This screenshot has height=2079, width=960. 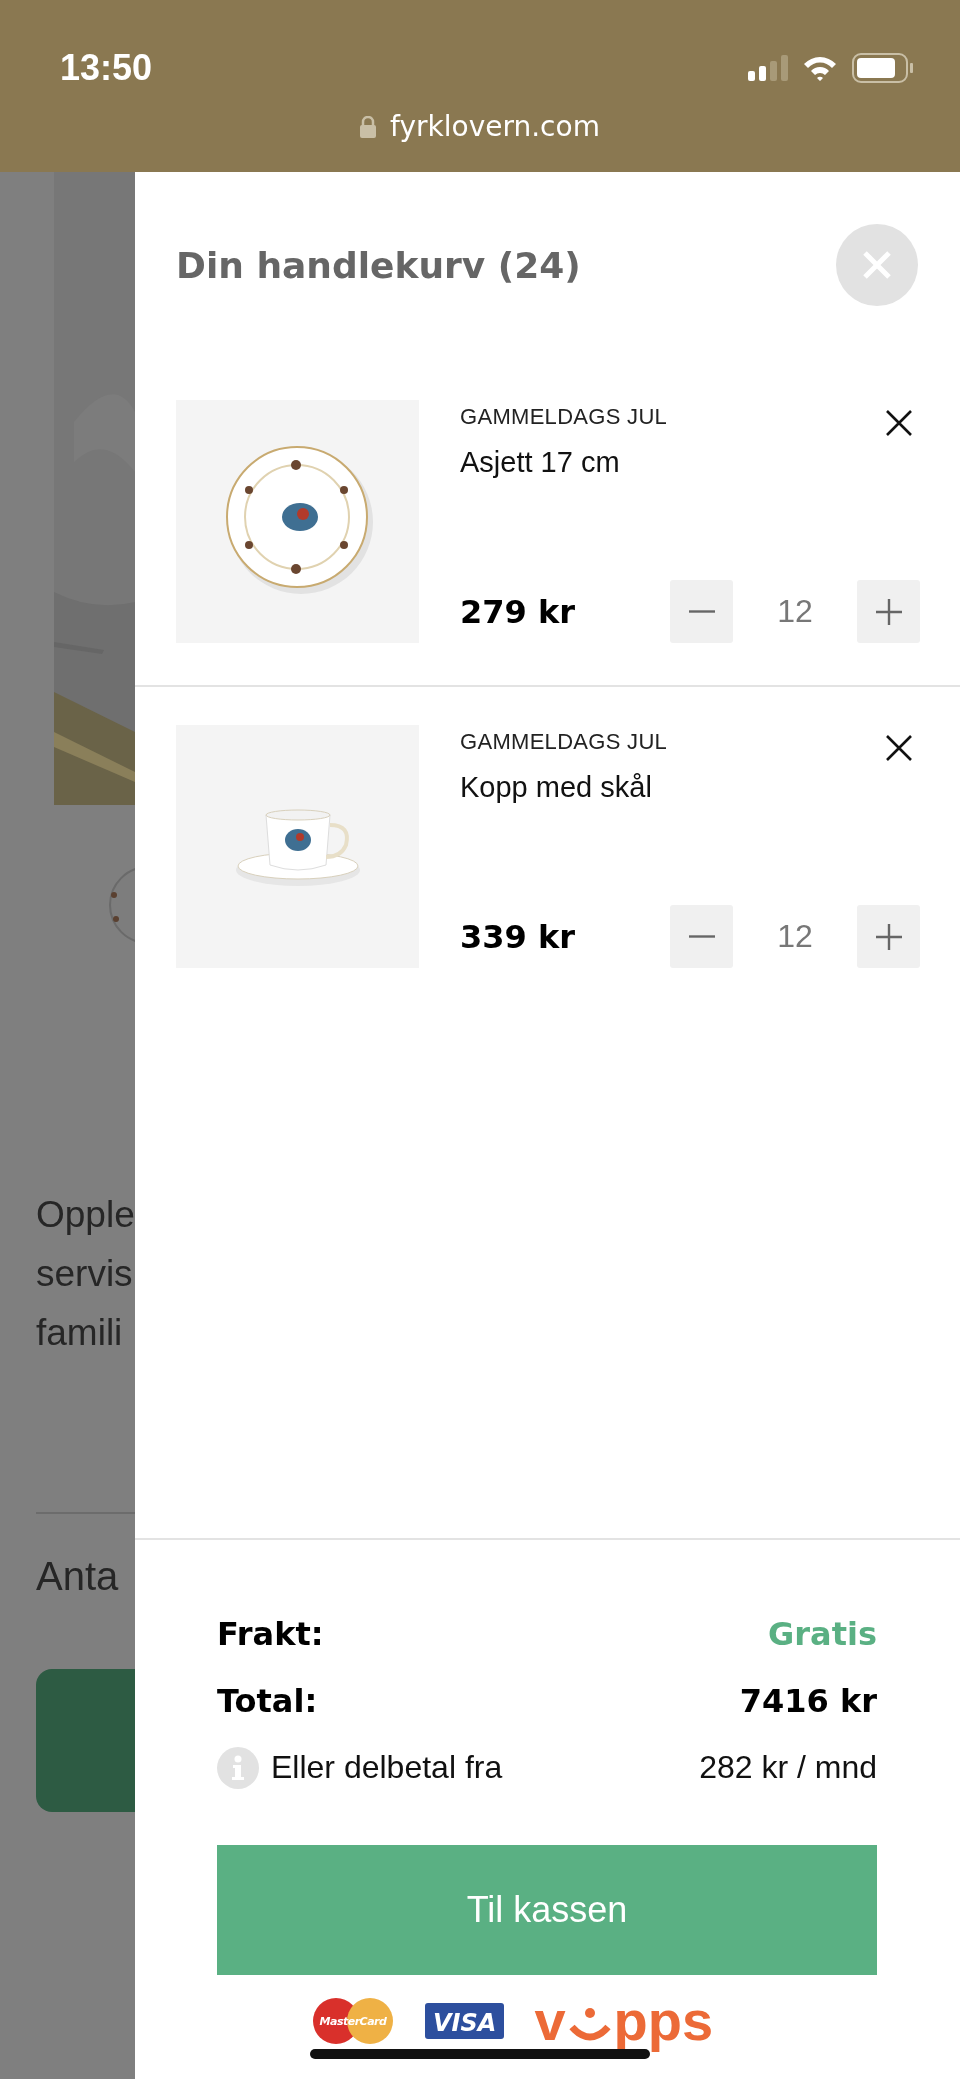 I want to click on visa-logo: VISA, so click(x=465, y=2021).